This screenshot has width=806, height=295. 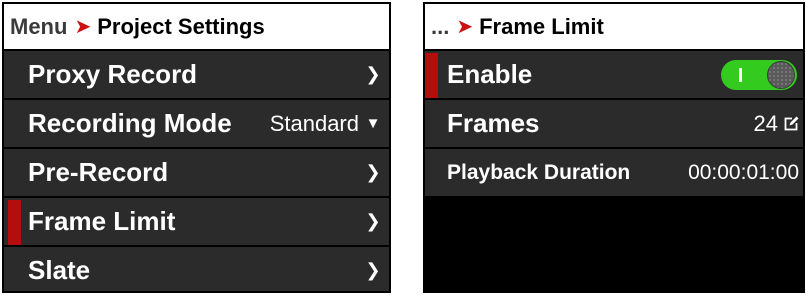 What do you see at coordinates (181, 26) in the screenshot?
I see `page-title: Project Settings` at bounding box center [181, 26].